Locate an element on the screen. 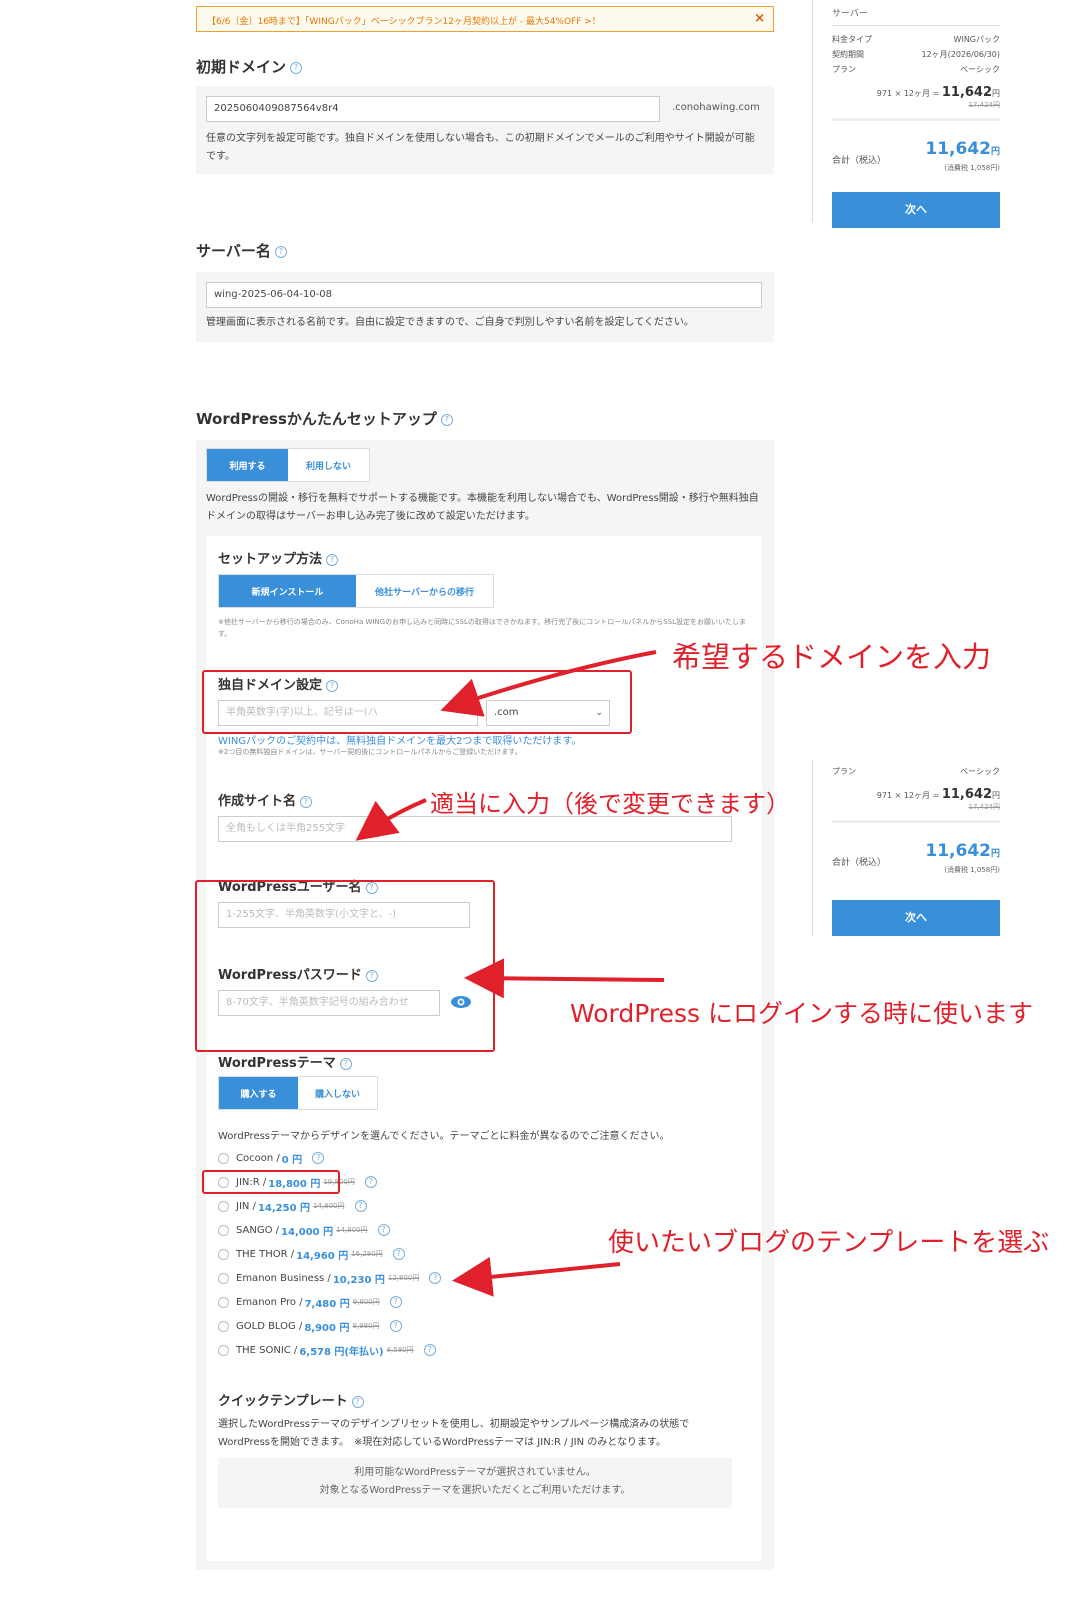 This screenshot has height=1622, width=1090. site-name-input: 全角もしくは半角255文字 is located at coordinates (475, 829).